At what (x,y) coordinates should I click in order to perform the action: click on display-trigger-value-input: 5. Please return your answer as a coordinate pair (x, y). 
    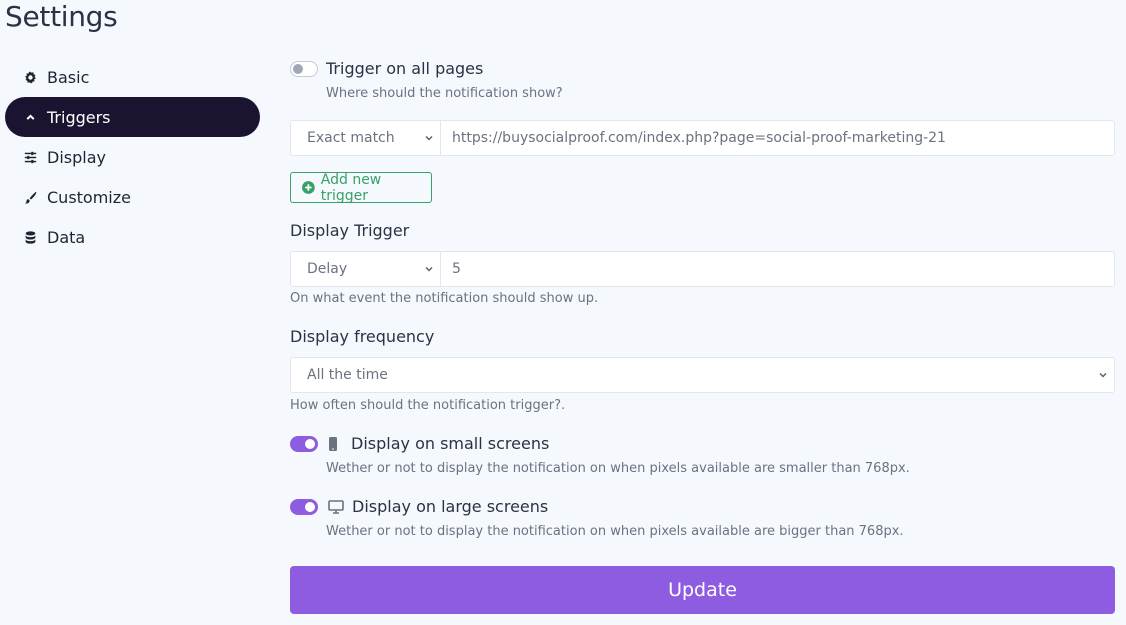
    Looking at the image, I should click on (777, 269).